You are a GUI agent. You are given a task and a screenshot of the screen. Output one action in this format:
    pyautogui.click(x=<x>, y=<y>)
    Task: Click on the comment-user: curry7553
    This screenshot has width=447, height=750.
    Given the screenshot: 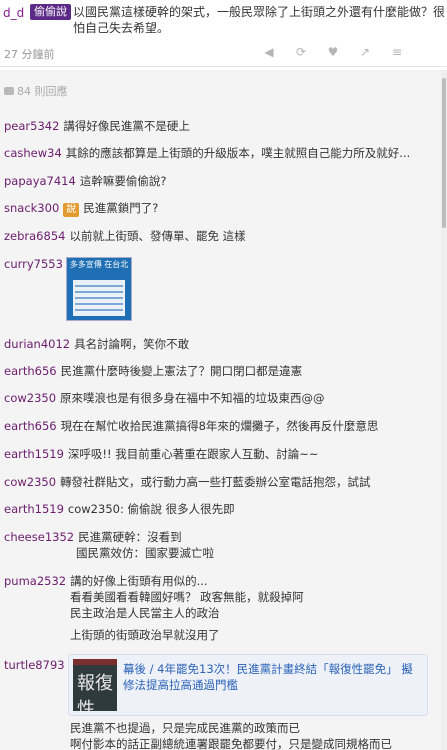 What is the action you would take?
    pyautogui.click(x=33, y=264)
    